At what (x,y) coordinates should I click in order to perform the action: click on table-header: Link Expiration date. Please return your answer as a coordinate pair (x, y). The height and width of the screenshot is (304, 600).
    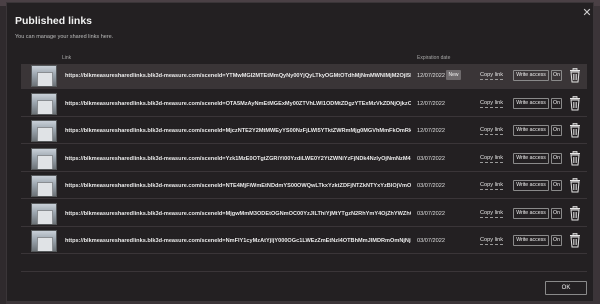
    Looking at the image, I should click on (304, 57).